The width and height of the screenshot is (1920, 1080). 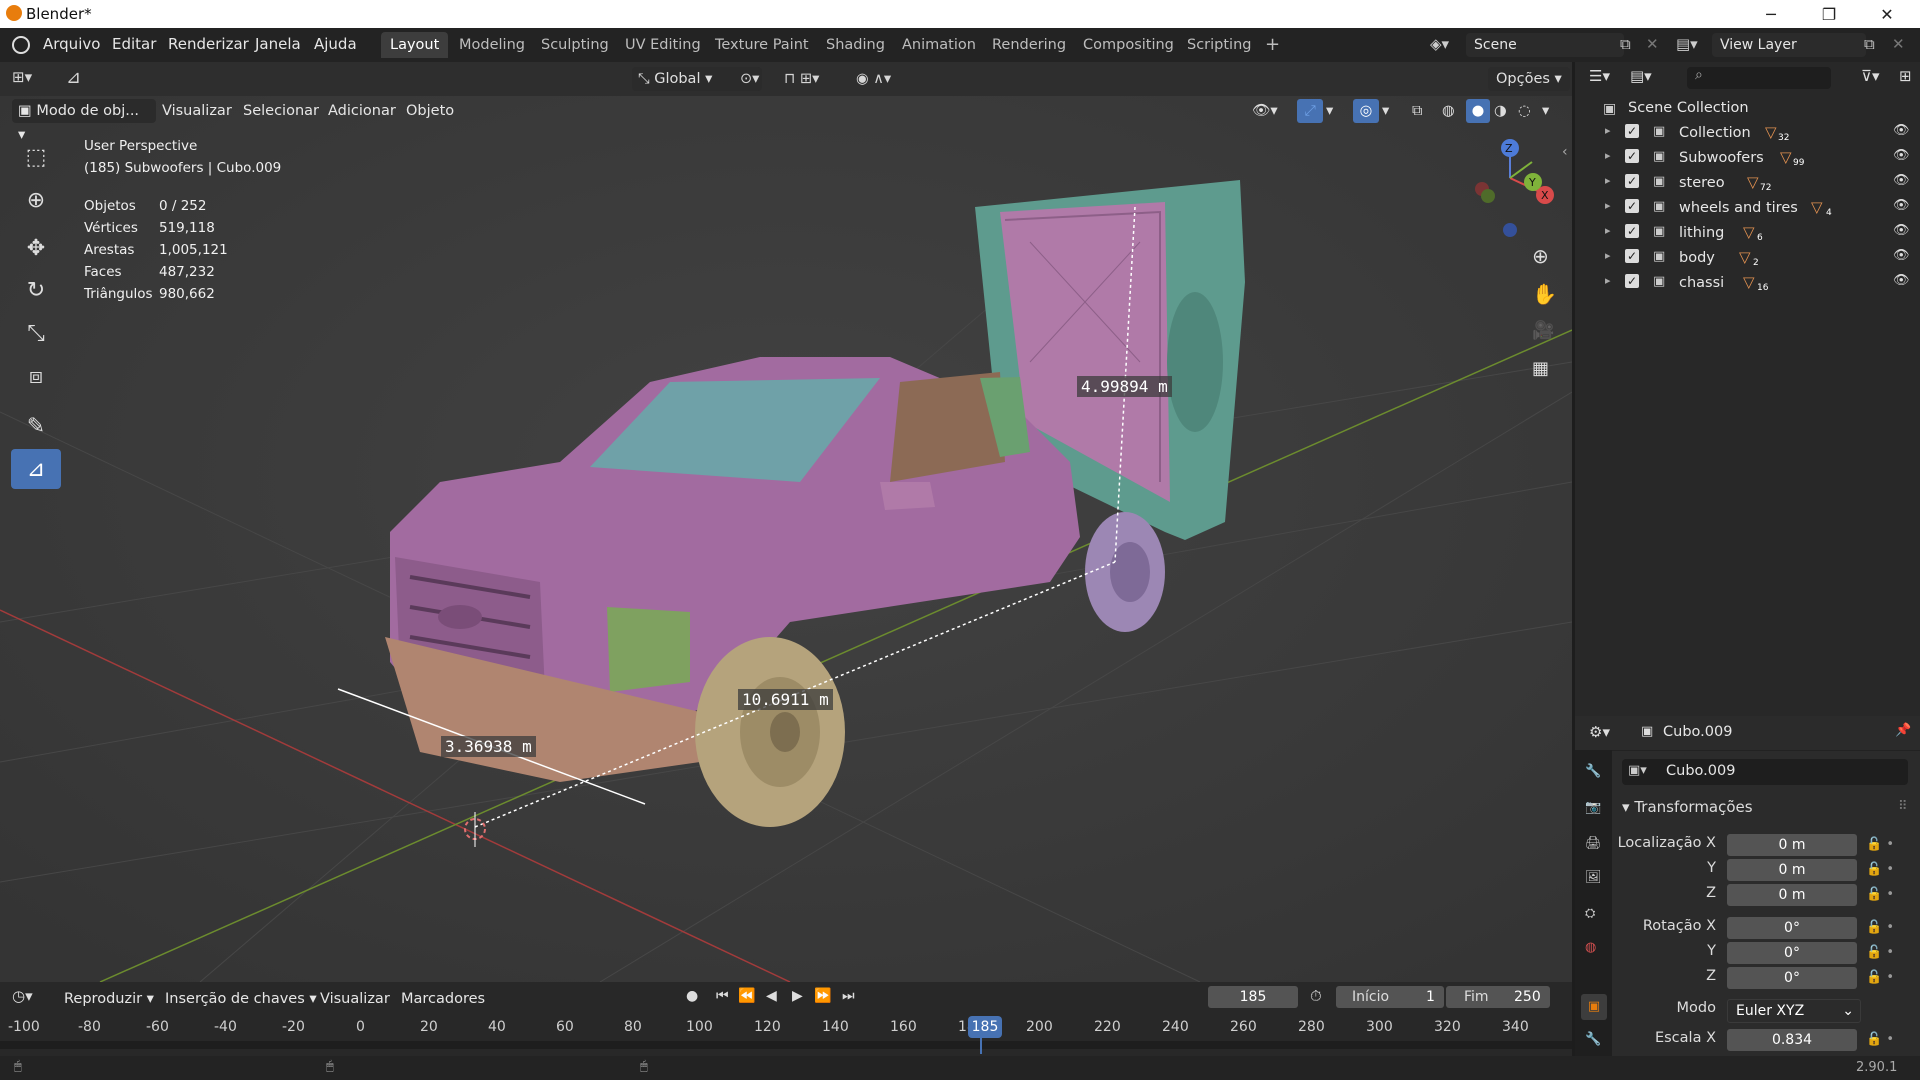 I want to click on scene-name-field: Scene, so click(x=1545, y=45).